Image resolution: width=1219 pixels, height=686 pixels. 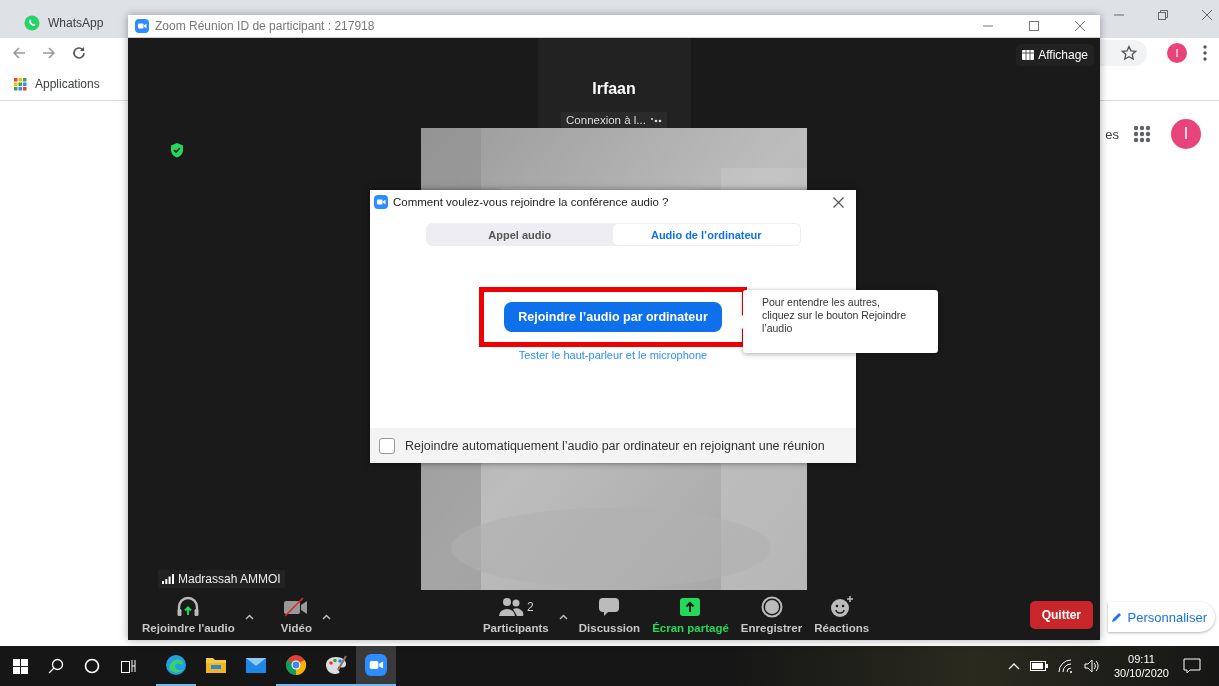 I want to click on shield-check-icon, so click(x=177, y=150).